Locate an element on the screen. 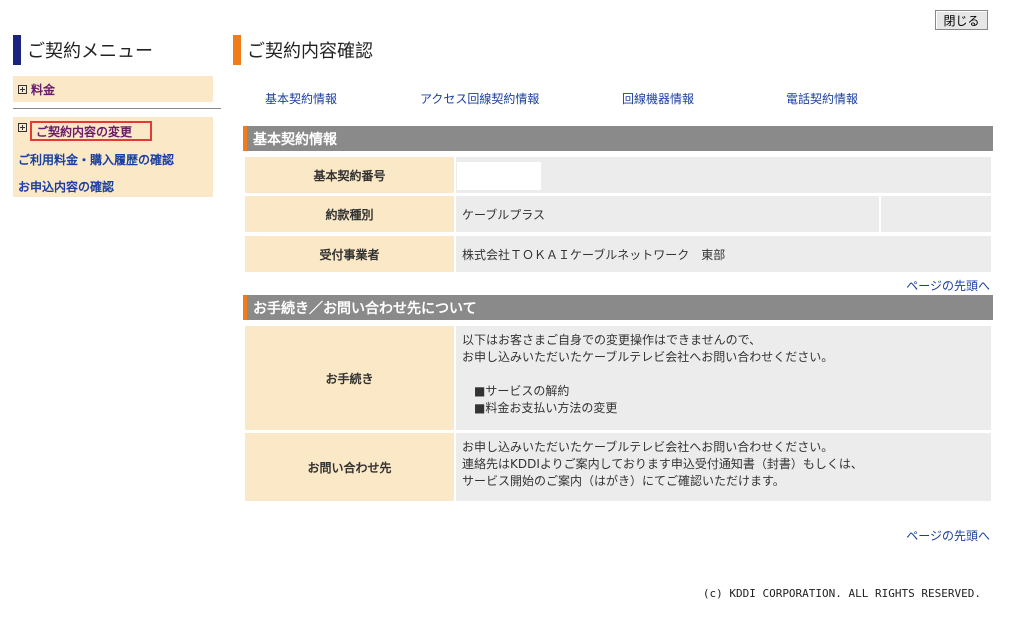 This screenshot has height=629, width=1017. tab-phone-contract: 電話契約情報 is located at coordinates (822, 98).